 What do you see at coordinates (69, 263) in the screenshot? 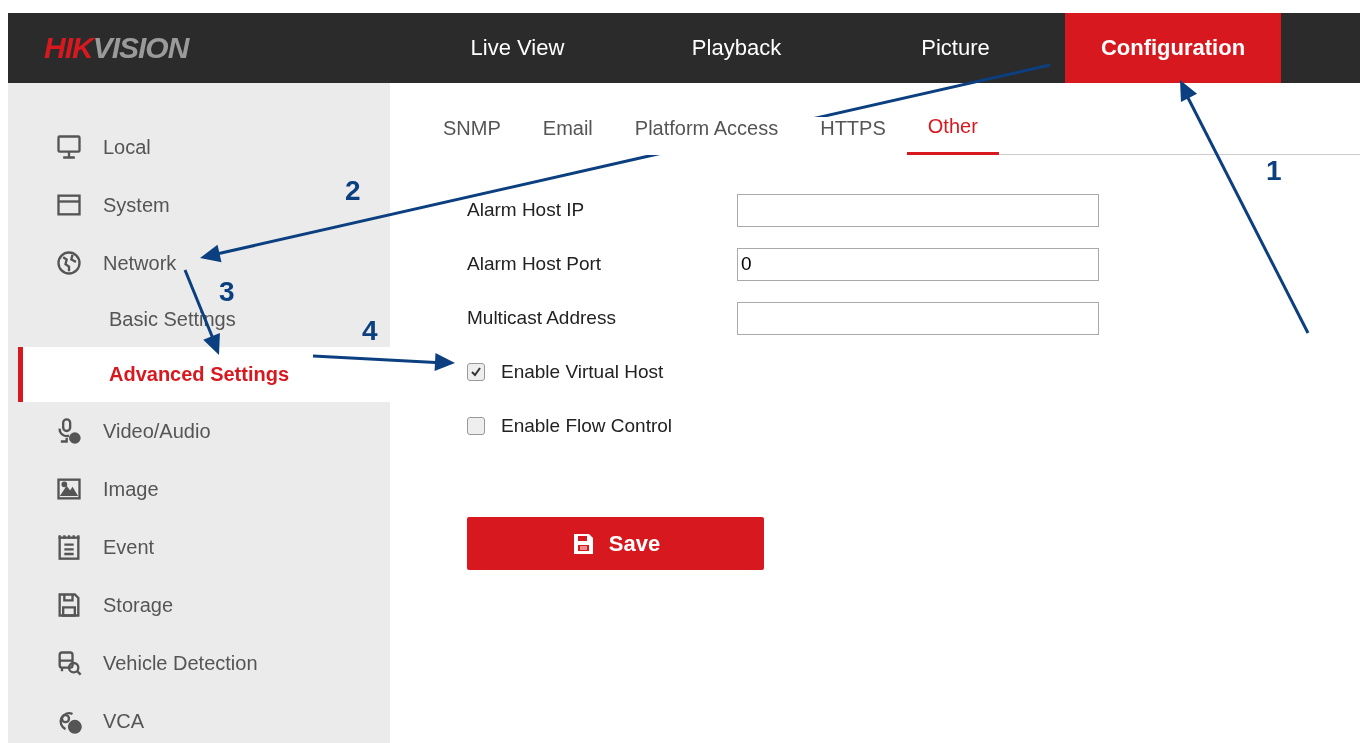
I see `globe-icon` at bounding box center [69, 263].